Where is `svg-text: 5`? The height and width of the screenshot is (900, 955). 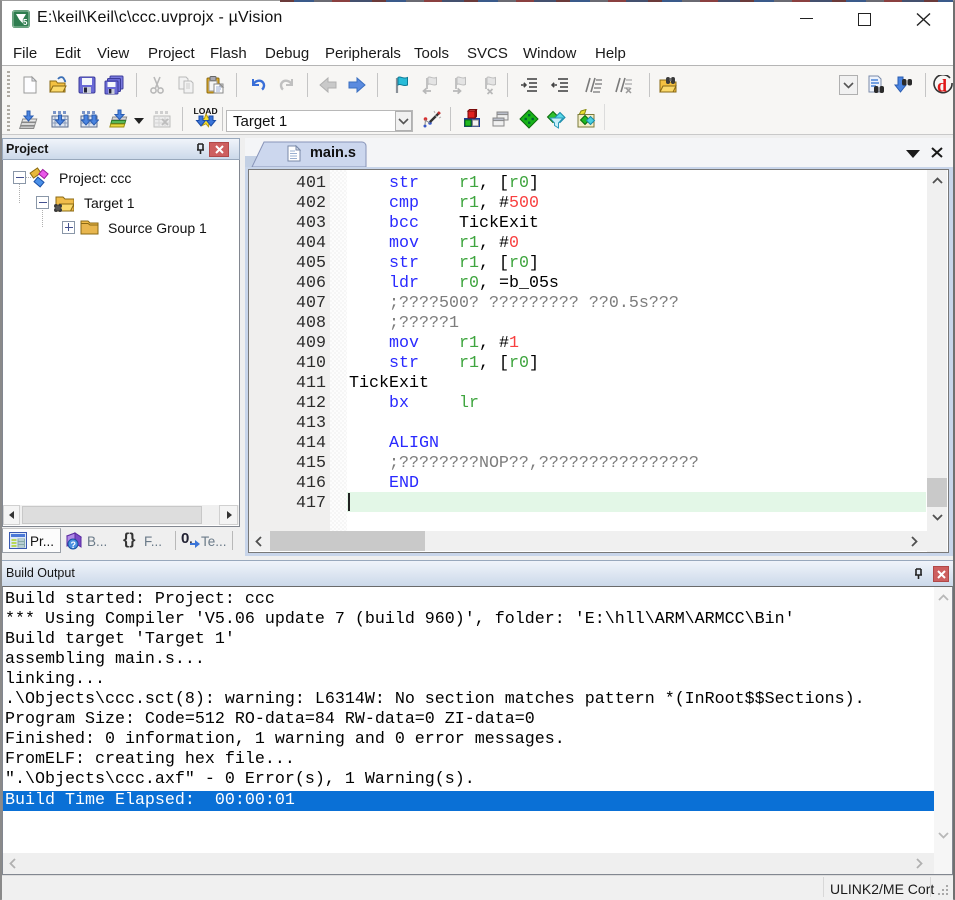
svg-text: 5 is located at coordinates (25, 22).